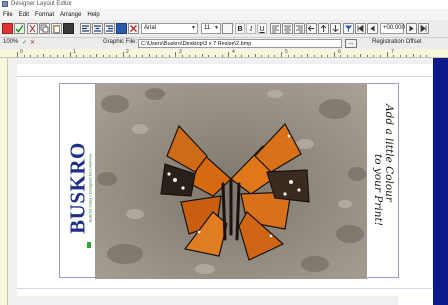 This screenshot has height=305, width=448. I want to click on menu-arrange: Arrange, so click(70, 15).